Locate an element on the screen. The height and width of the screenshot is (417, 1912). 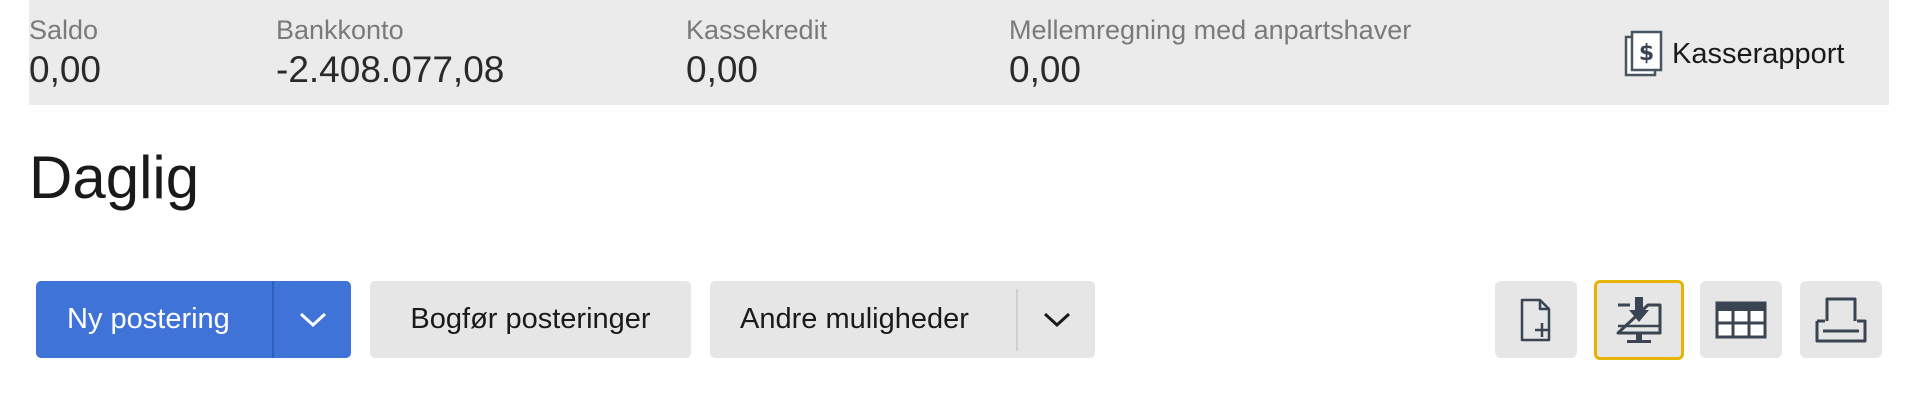
metric-label: Bankkonto is located at coordinates (340, 30).